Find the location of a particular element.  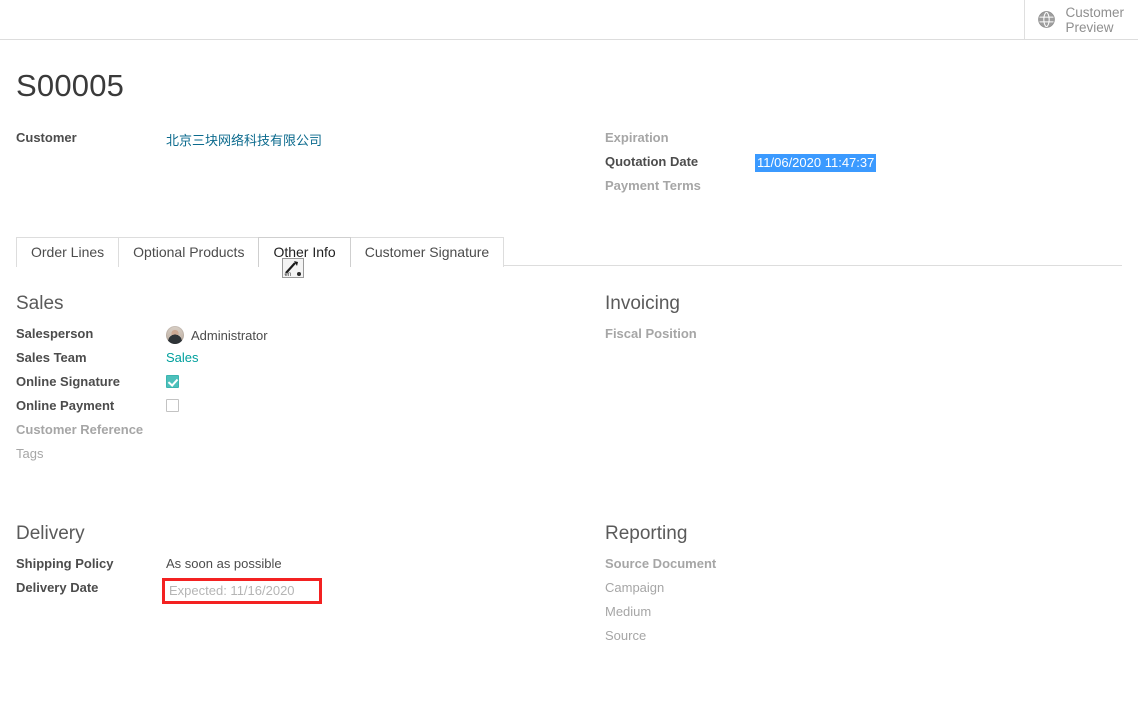

medium-value is located at coordinates (938, 616).